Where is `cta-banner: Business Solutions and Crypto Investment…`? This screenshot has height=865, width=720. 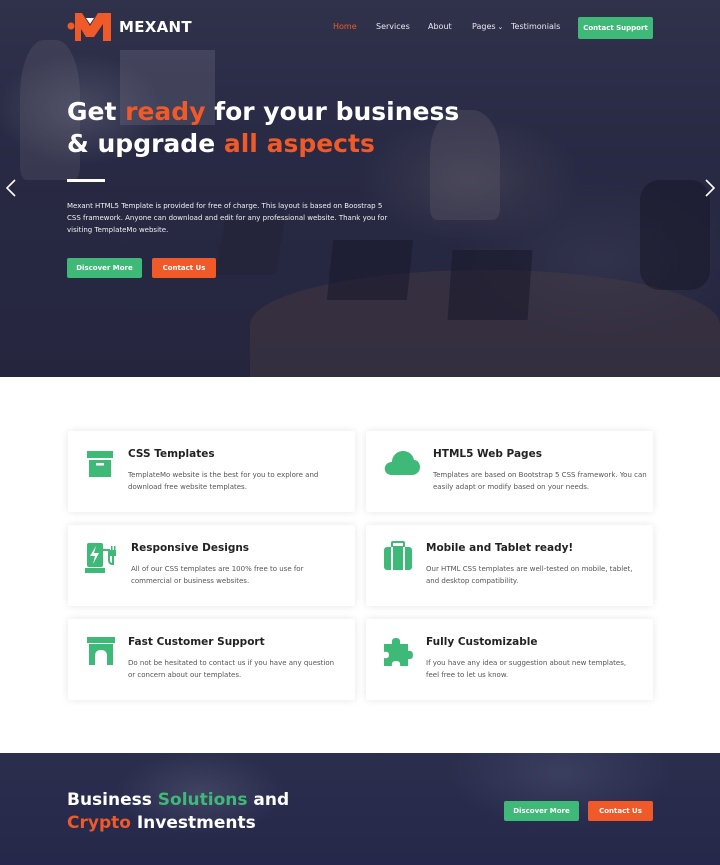 cta-banner: Business Solutions and Crypto Investment… is located at coordinates (360, 809).